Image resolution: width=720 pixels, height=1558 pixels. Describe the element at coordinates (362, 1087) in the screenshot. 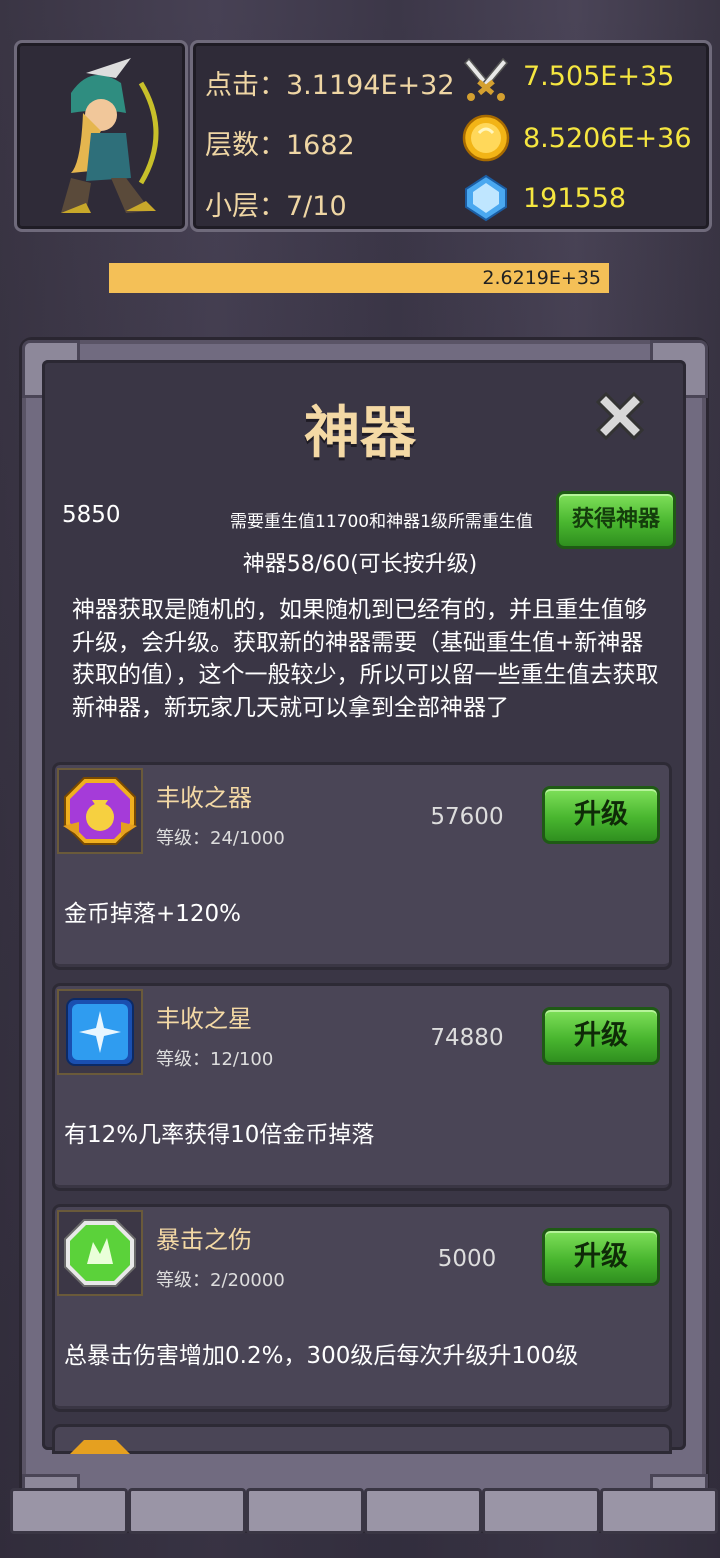

I see `artifact-card: 丰收之星 等级：12/100 74880 升级 有12%几率获得10倍金币掉落` at that location.